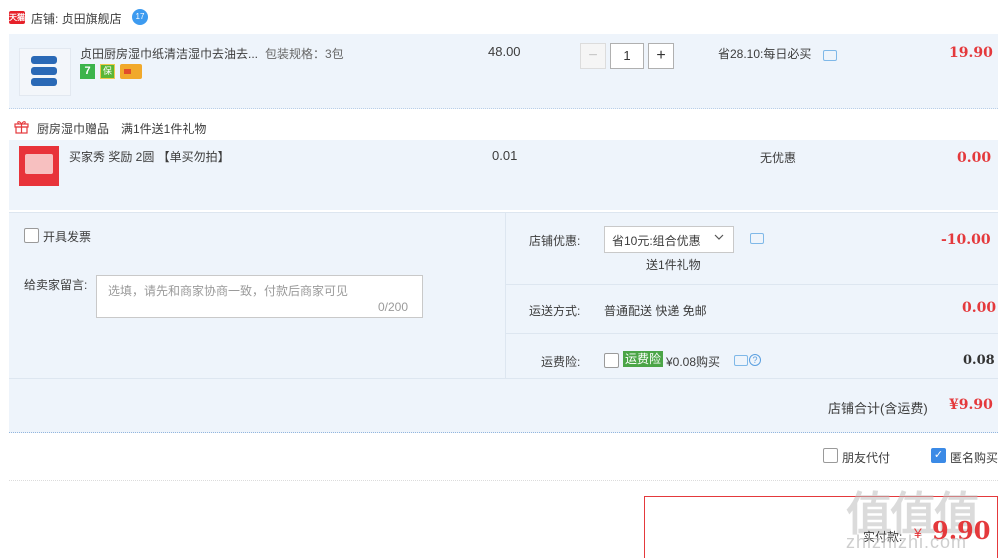 The width and height of the screenshot is (998, 558). Describe the element at coordinates (974, 158) in the screenshot. I see `gift-subtotal: 0.00` at that location.